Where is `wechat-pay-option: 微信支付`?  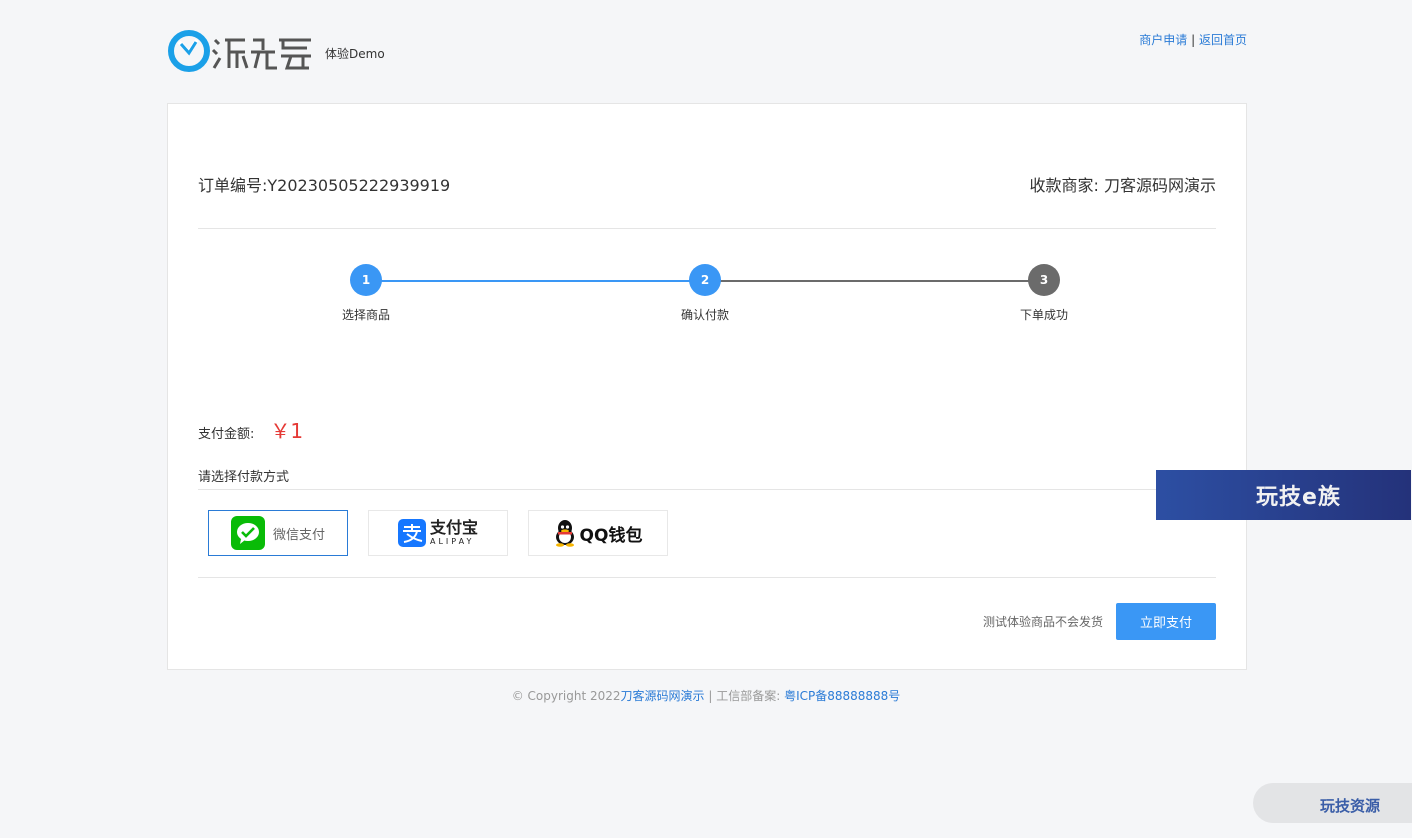 wechat-pay-option: 微信支付 is located at coordinates (278, 533).